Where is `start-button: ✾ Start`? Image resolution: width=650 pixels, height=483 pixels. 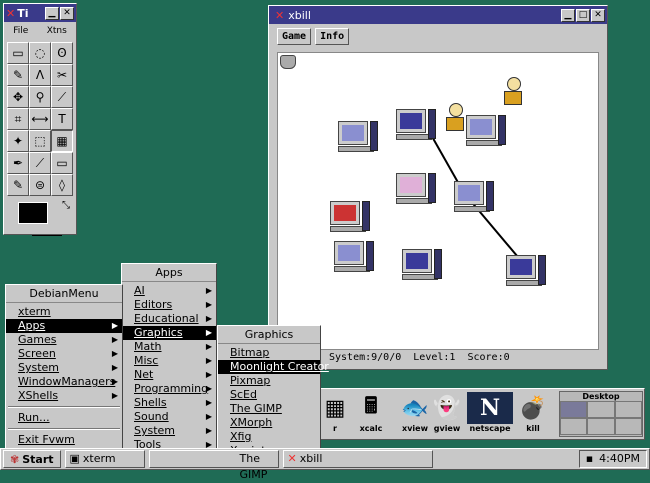 start-button: ✾ Start is located at coordinates (32, 459).